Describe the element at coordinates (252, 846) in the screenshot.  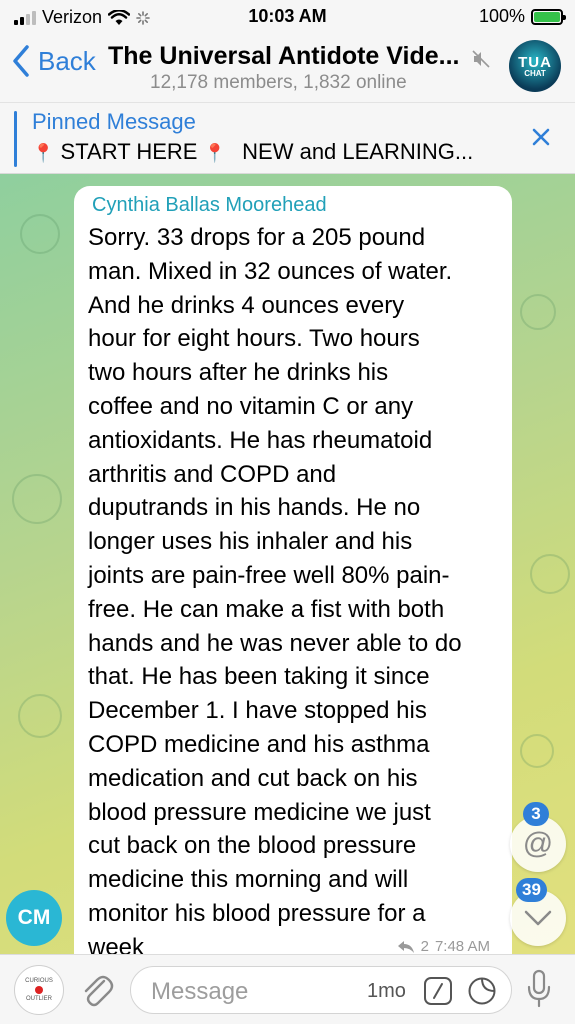
I see `message-line: cut back on the blood pressure` at that location.